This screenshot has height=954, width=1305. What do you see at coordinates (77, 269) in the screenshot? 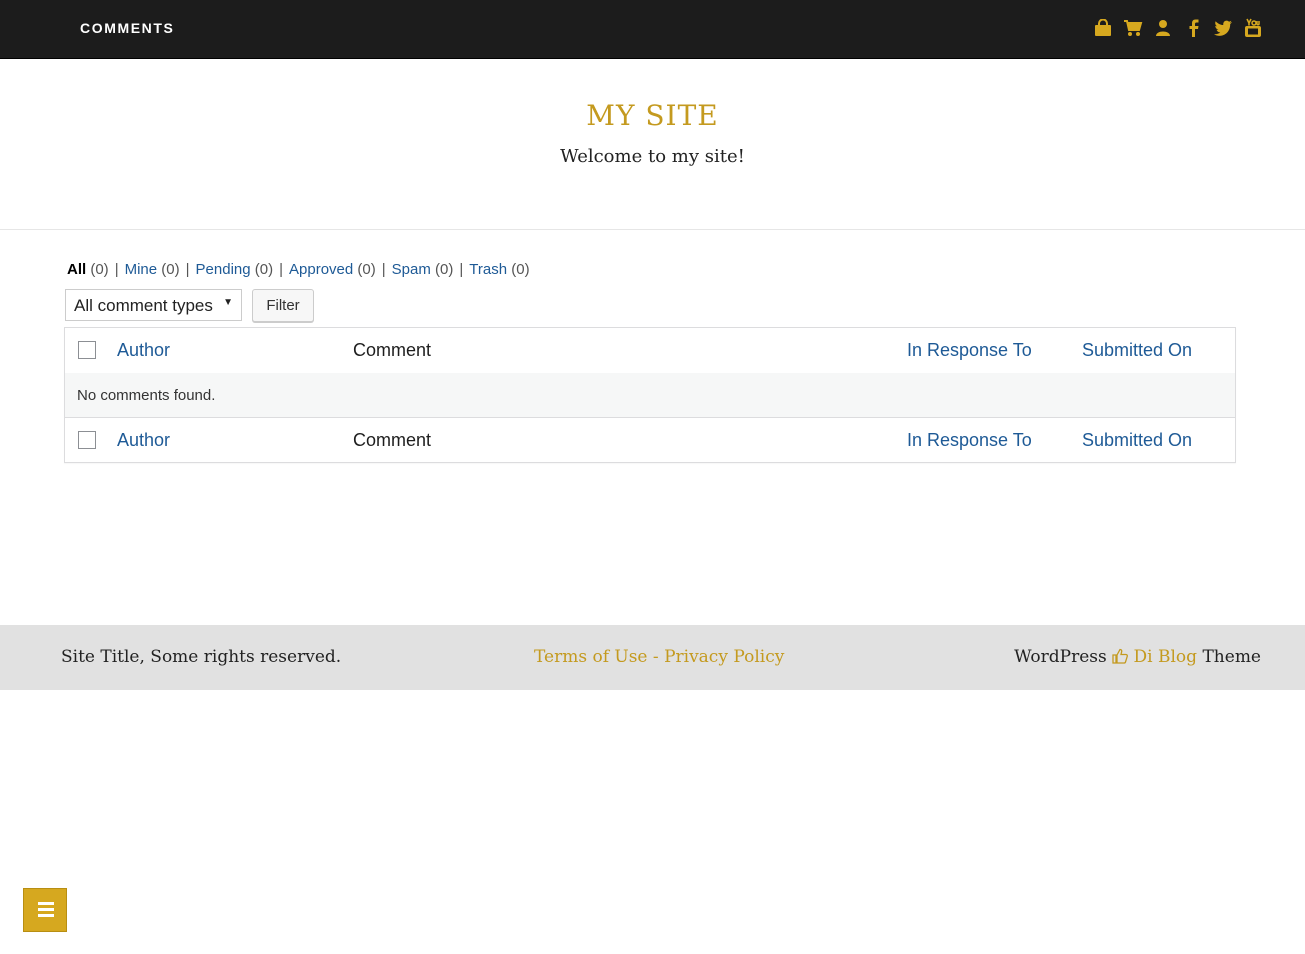
I see `filter-label: All` at bounding box center [77, 269].